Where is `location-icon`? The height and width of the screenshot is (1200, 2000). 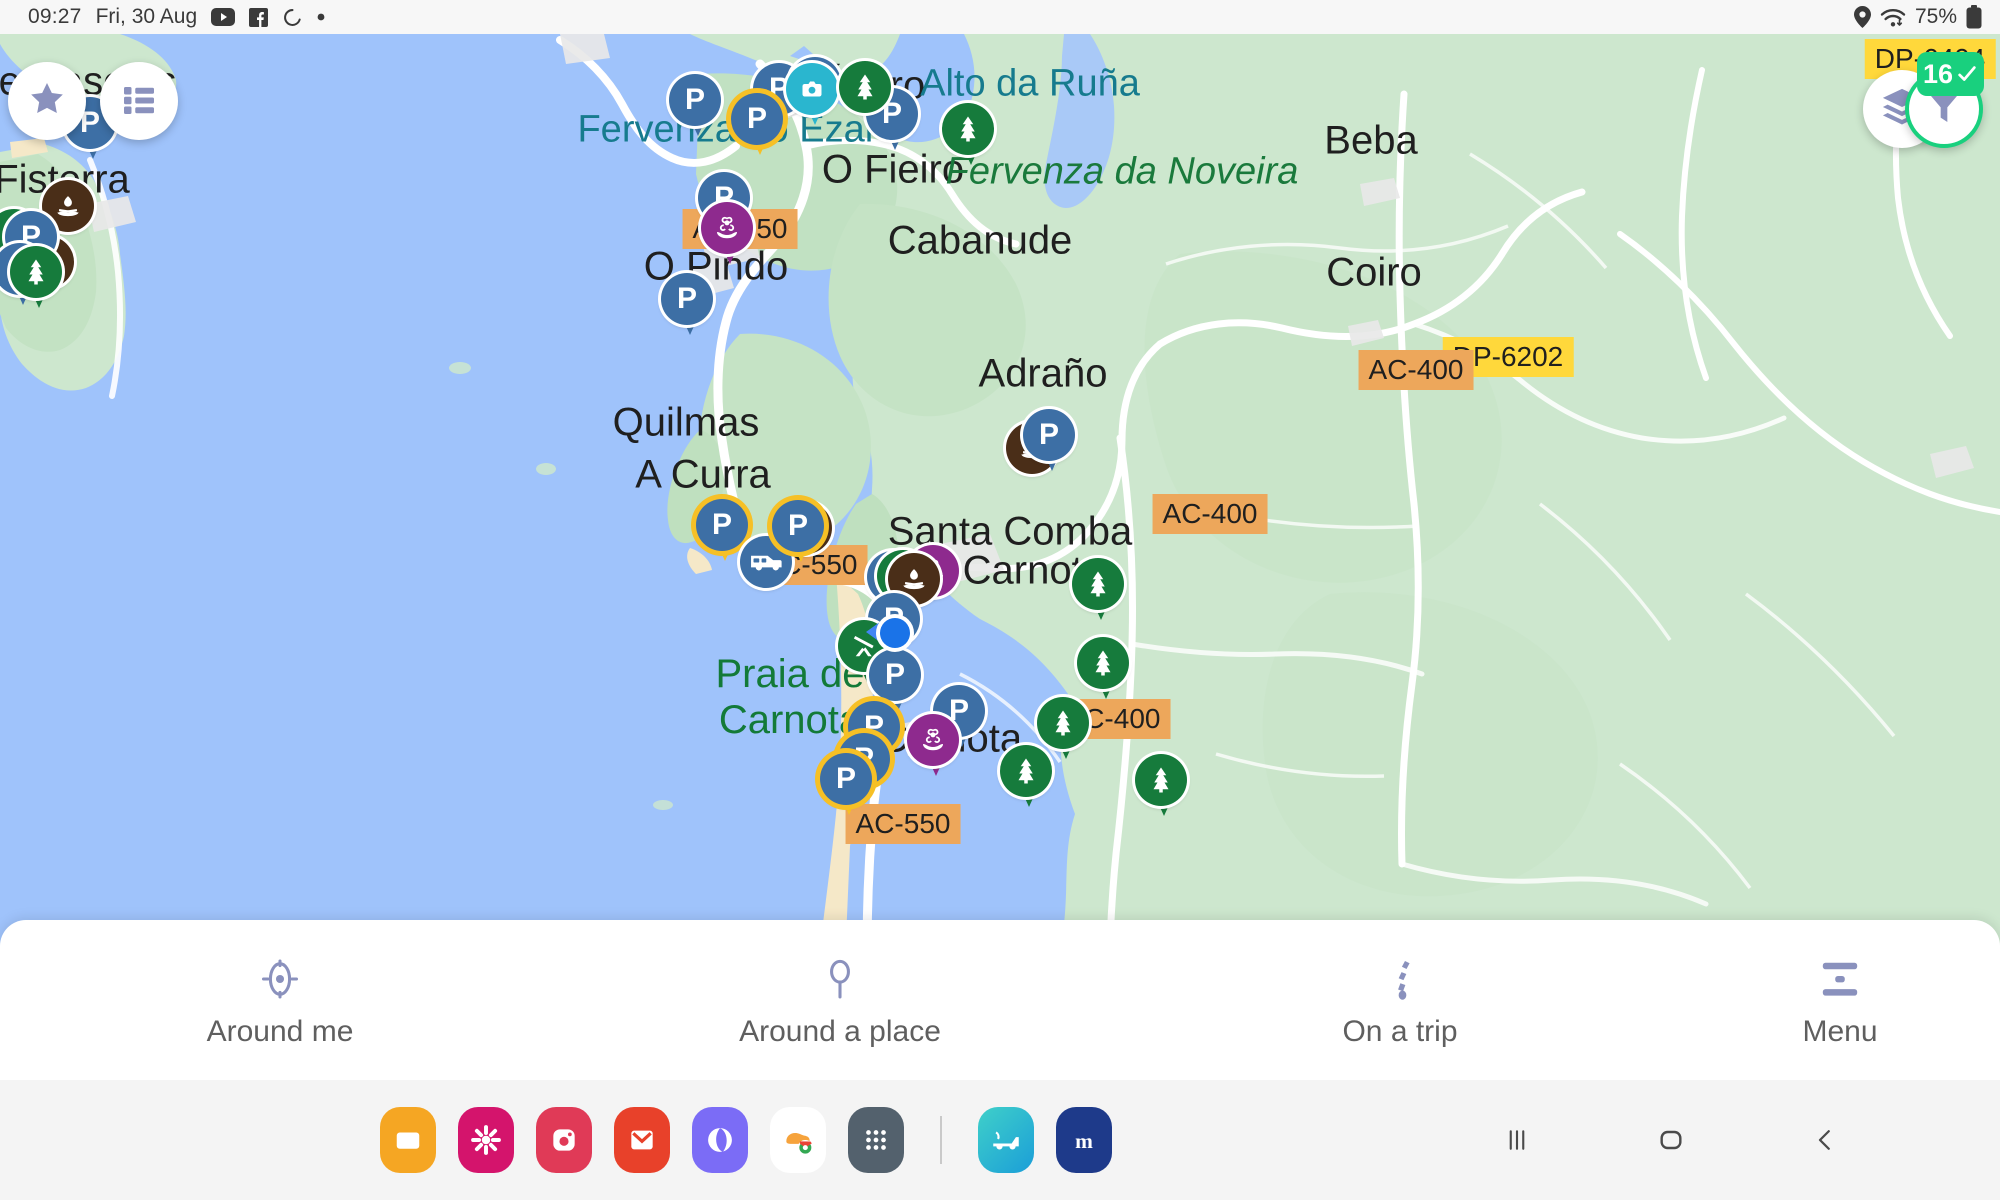
location-icon is located at coordinates (1862, 17).